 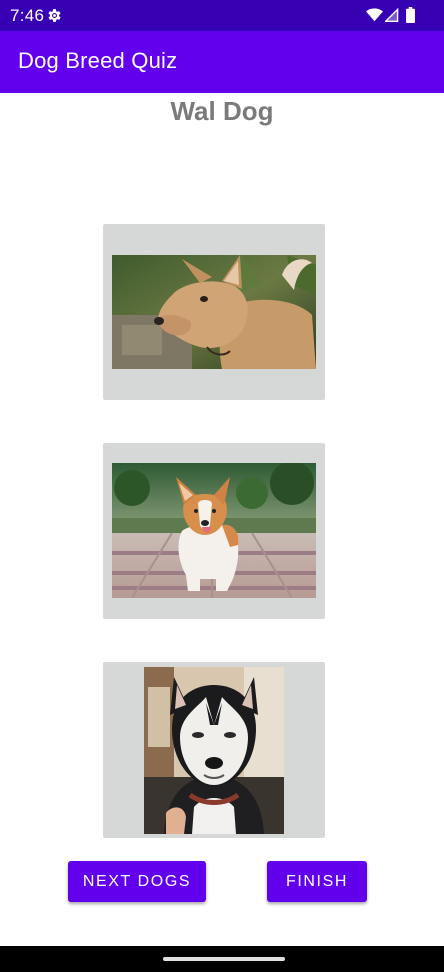 What do you see at coordinates (27, 15) in the screenshot?
I see `status-time: 7:46` at bounding box center [27, 15].